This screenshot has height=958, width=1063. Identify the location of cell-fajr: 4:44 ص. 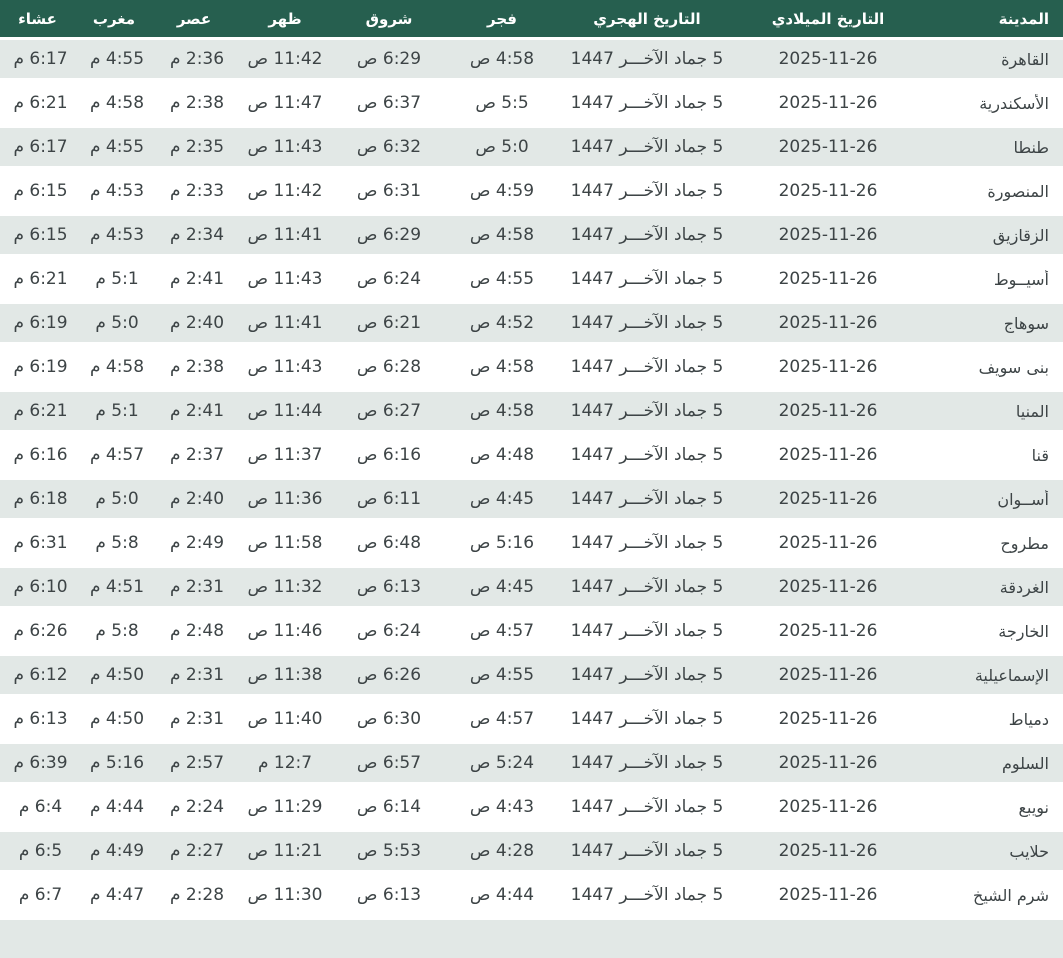
(502, 895).